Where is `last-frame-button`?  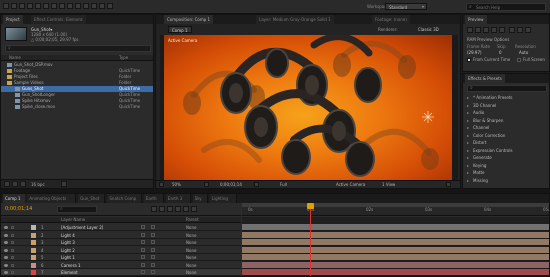
last-frame-button is located at coordinates (502, 30).